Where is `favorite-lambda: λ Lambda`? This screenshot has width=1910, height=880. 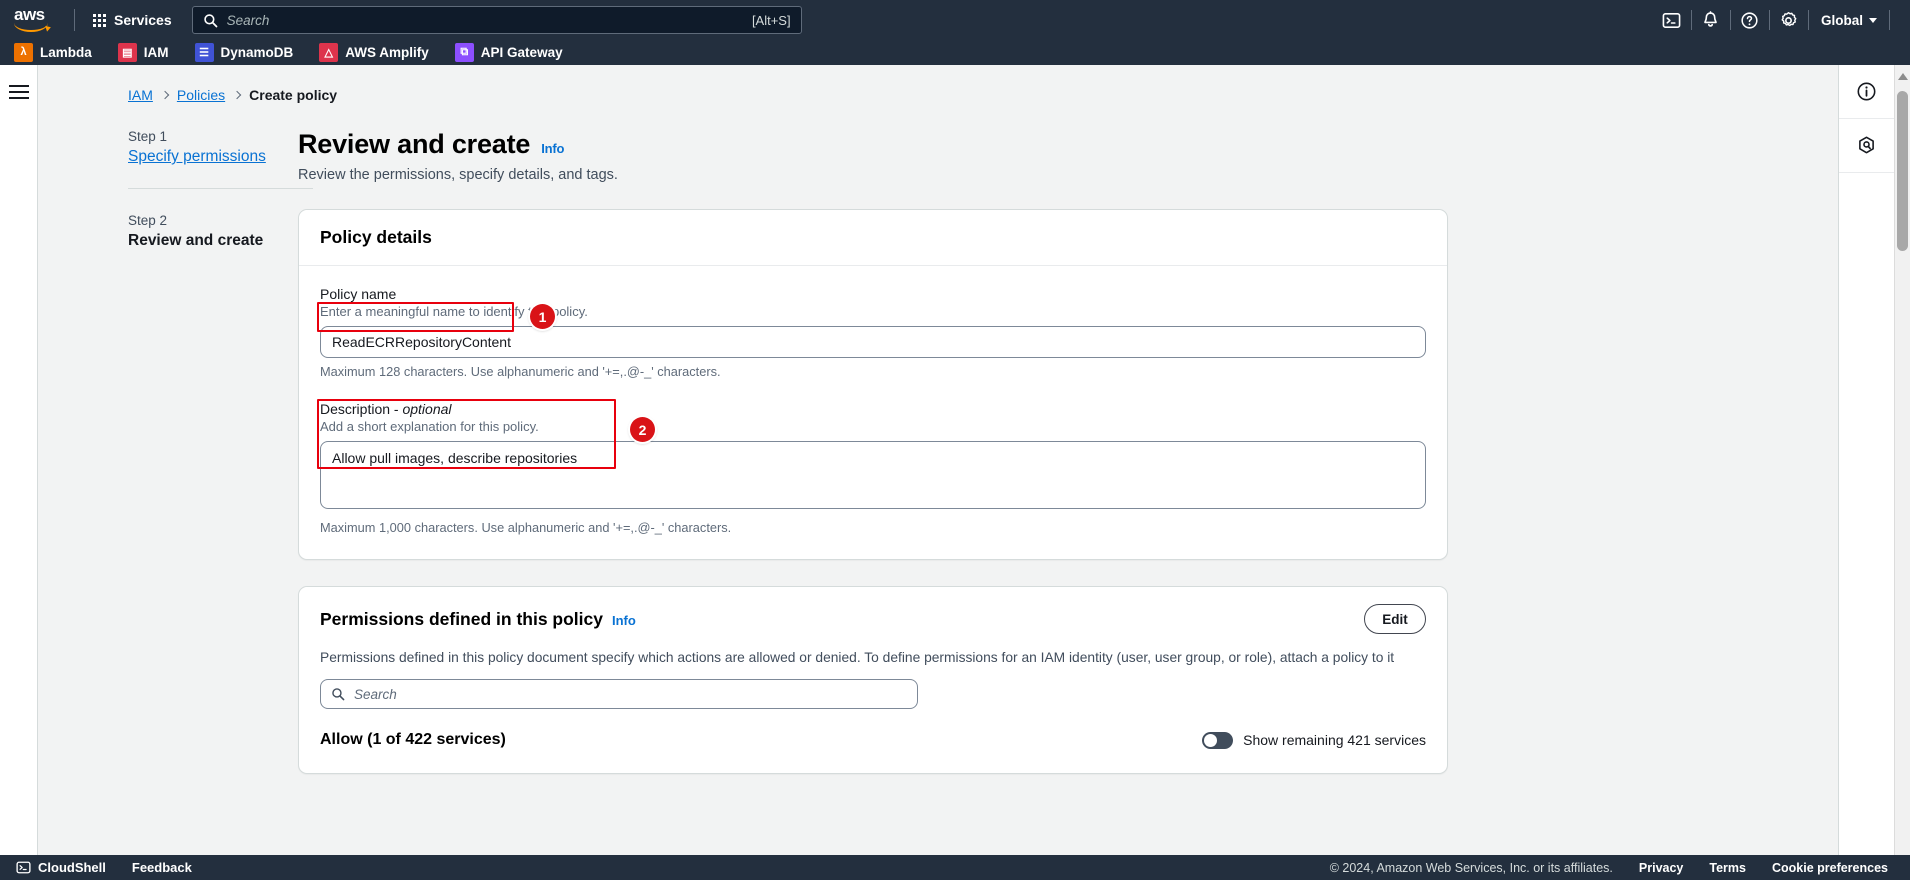 favorite-lambda: λ Lambda is located at coordinates (60, 52).